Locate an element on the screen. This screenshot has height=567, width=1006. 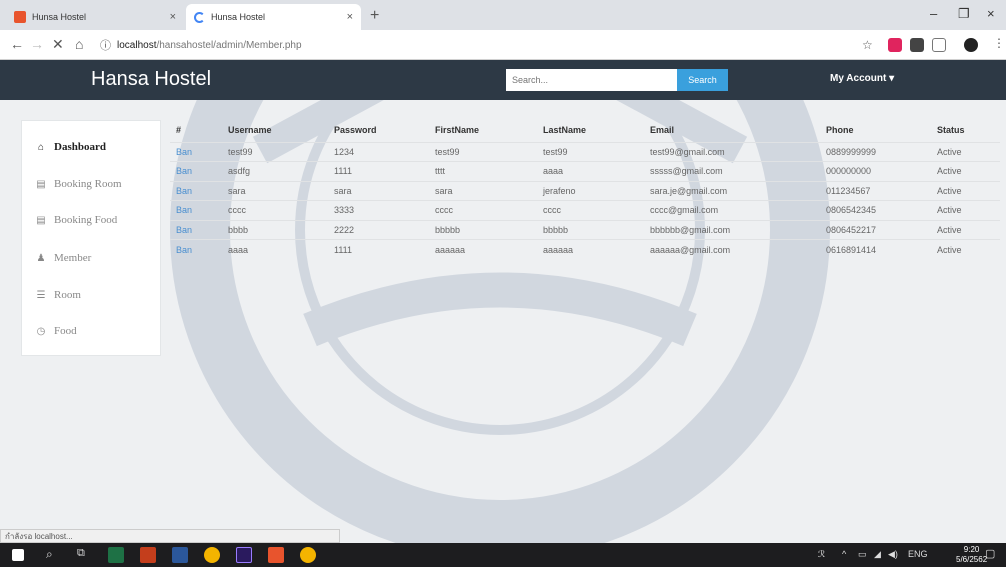
cell-firstname: tttt is located at coordinates (483, 171).